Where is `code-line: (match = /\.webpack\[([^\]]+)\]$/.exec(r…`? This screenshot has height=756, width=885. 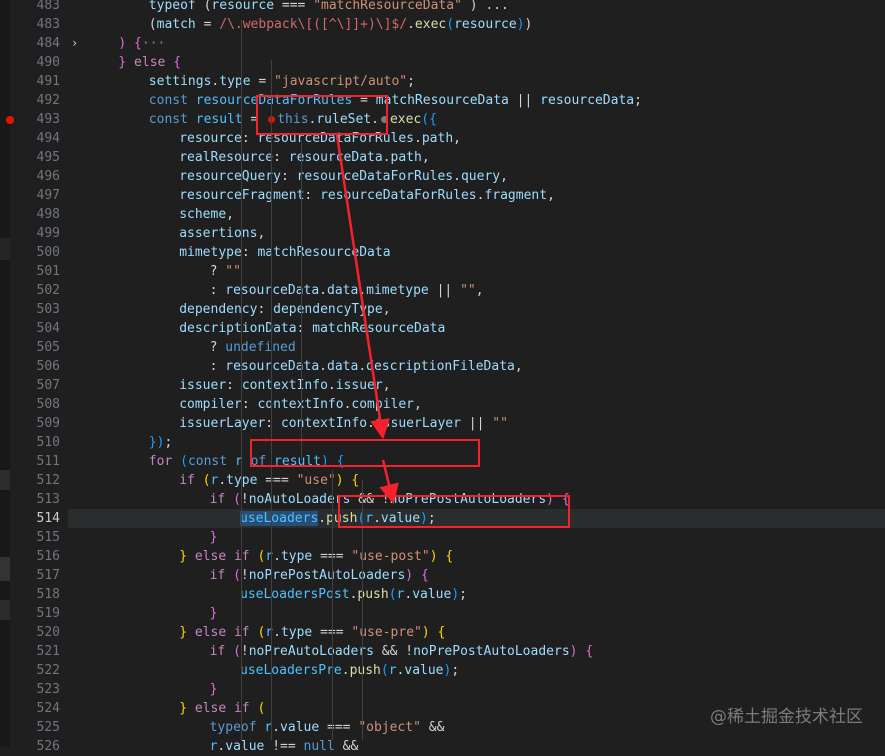
code-line: (match = /\.webpack\[([^\]]+)\]$/.exec(r… is located at coordinates (476, 24).